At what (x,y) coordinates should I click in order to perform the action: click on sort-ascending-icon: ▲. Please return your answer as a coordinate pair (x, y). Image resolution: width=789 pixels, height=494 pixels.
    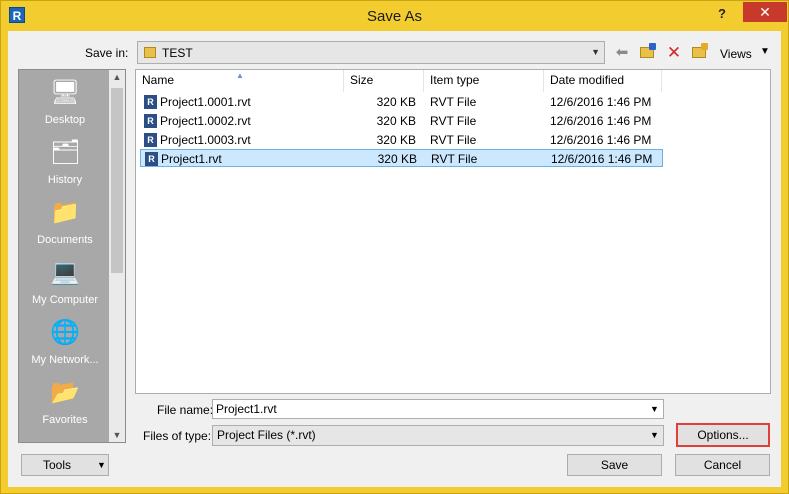
    Looking at the image, I should click on (240, 75).